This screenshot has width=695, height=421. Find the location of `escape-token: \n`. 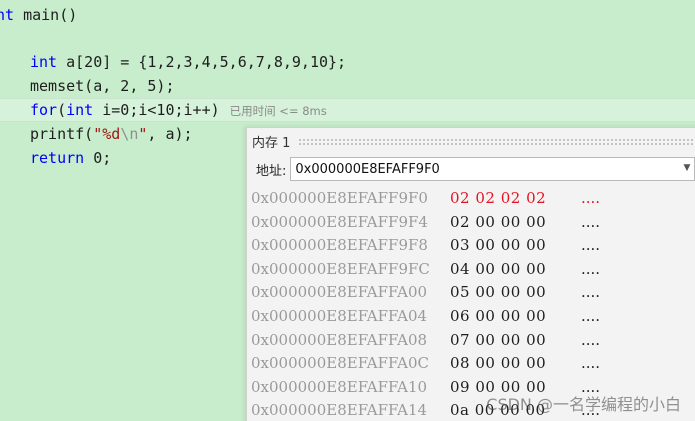

escape-token: \n is located at coordinates (129, 134).